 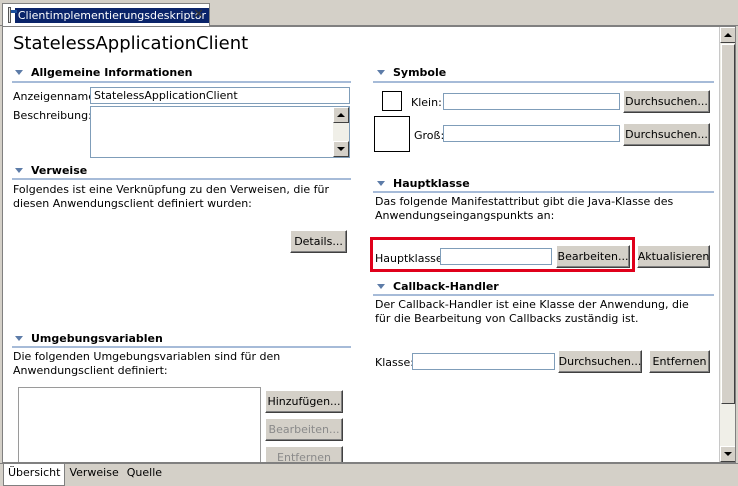 I want to click on main-class-field, so click(x=496, y=256).